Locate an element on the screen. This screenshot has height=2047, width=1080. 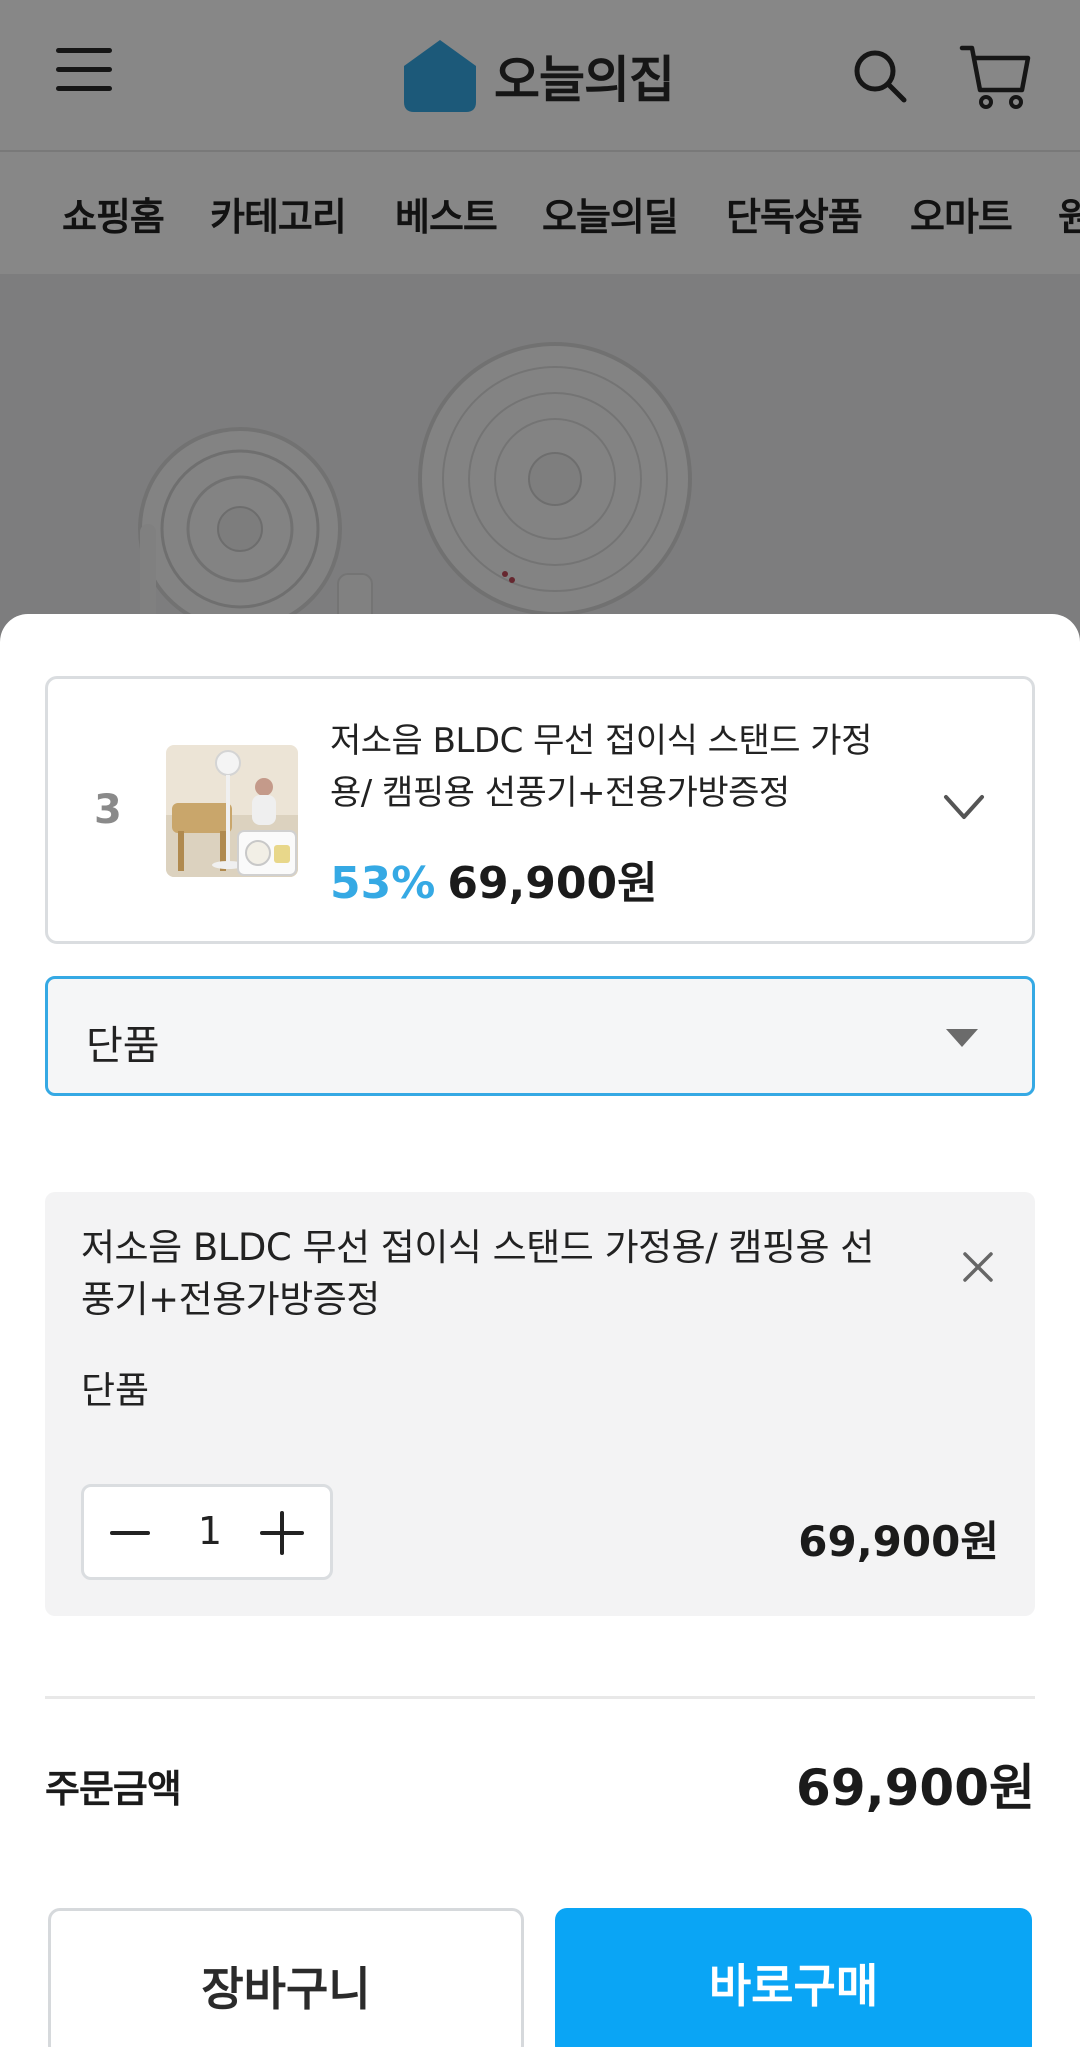
divider is located at coordinates (540, 1697).